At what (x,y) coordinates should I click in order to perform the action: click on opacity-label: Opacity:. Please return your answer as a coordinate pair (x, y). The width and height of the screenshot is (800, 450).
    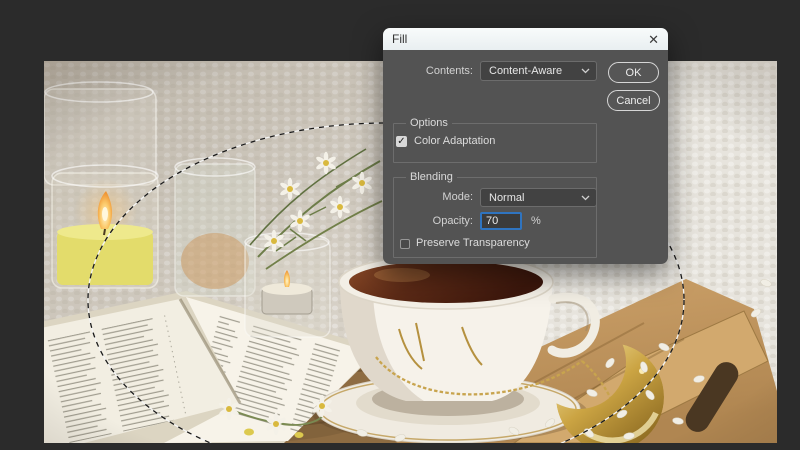
    Looking at the image, I should click on (452, 221).